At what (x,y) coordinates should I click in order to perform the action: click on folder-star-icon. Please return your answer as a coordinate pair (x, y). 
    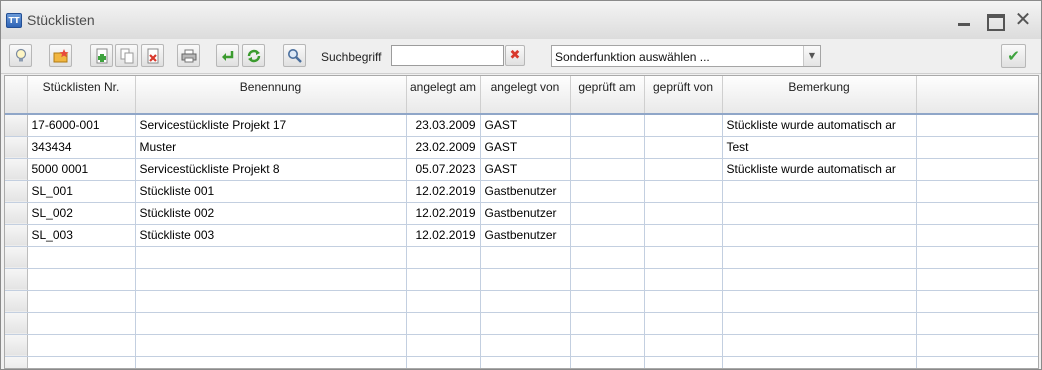
    Looking at the image, I should click on (60, 55).